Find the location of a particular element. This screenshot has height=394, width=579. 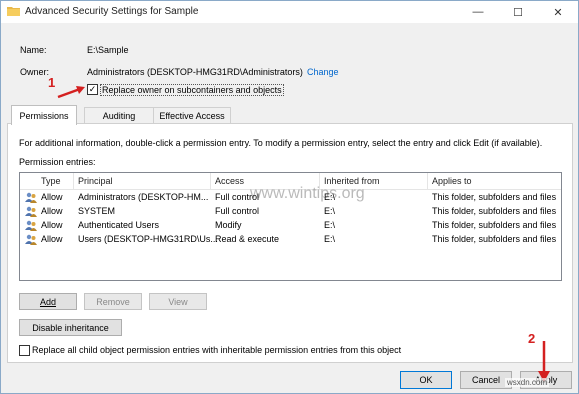

annotation-step-1: 1 is located at coordinates (52, 82).